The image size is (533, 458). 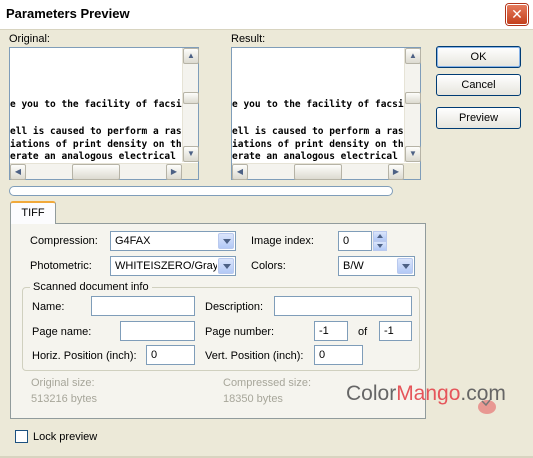 I want to click on ok-button: OK, so click(x=478, y=57).